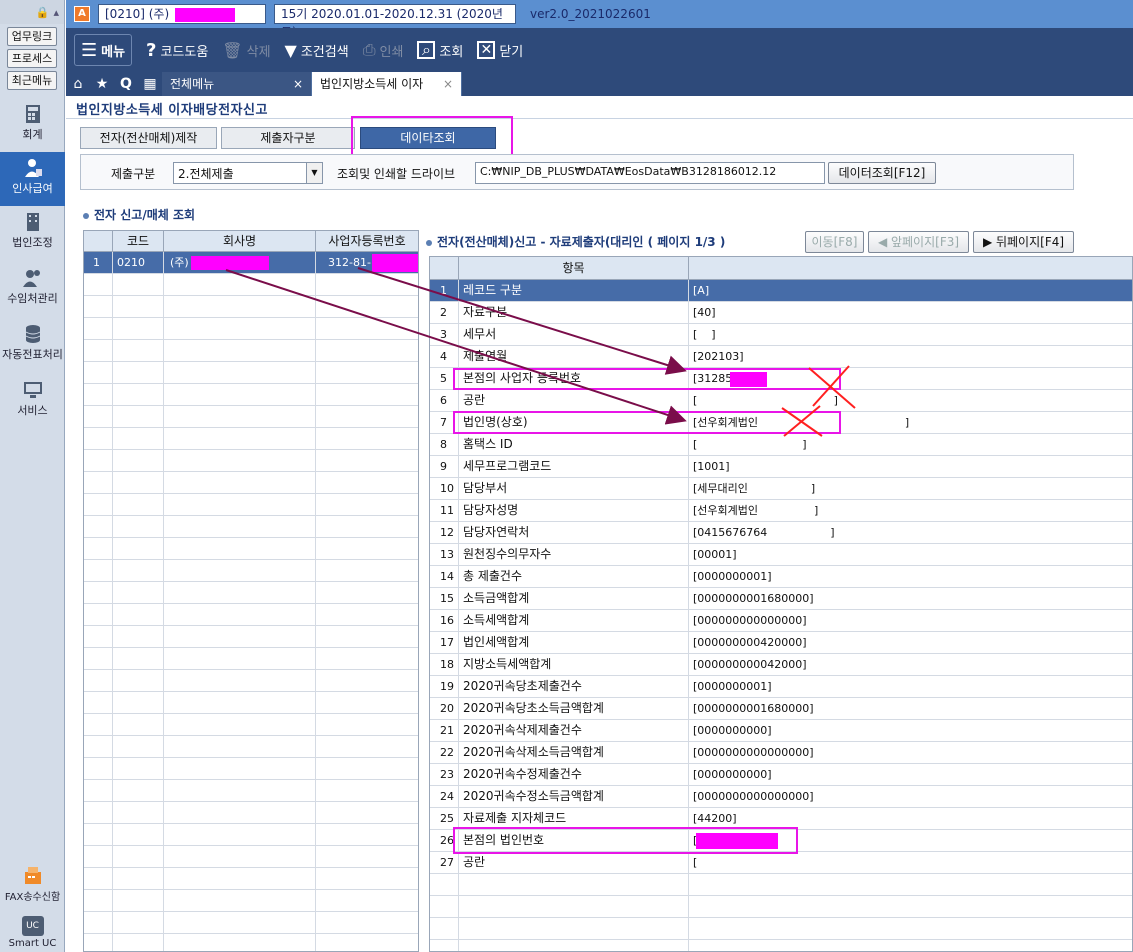 This screenshot has width=1133, height=952. I want to click on table-row: 13 원천징수의무자수 [00001], so click(781, 555).